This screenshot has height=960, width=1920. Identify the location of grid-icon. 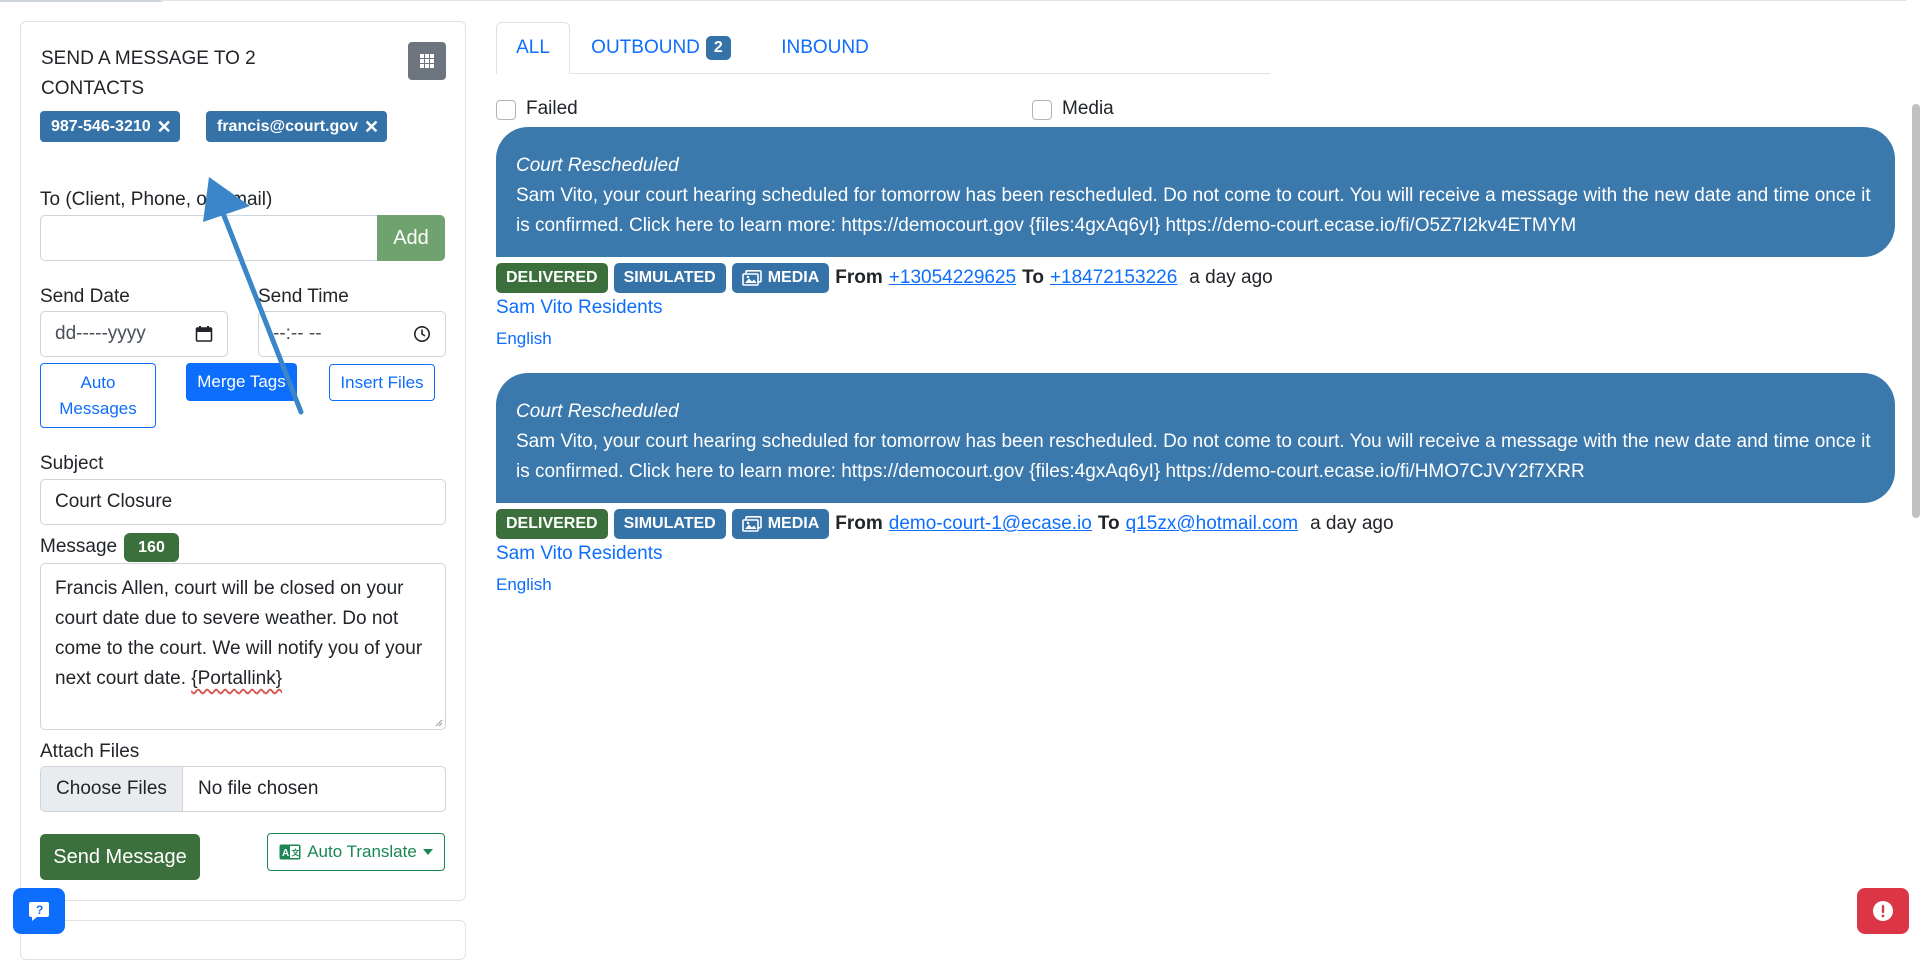
(427, 61).